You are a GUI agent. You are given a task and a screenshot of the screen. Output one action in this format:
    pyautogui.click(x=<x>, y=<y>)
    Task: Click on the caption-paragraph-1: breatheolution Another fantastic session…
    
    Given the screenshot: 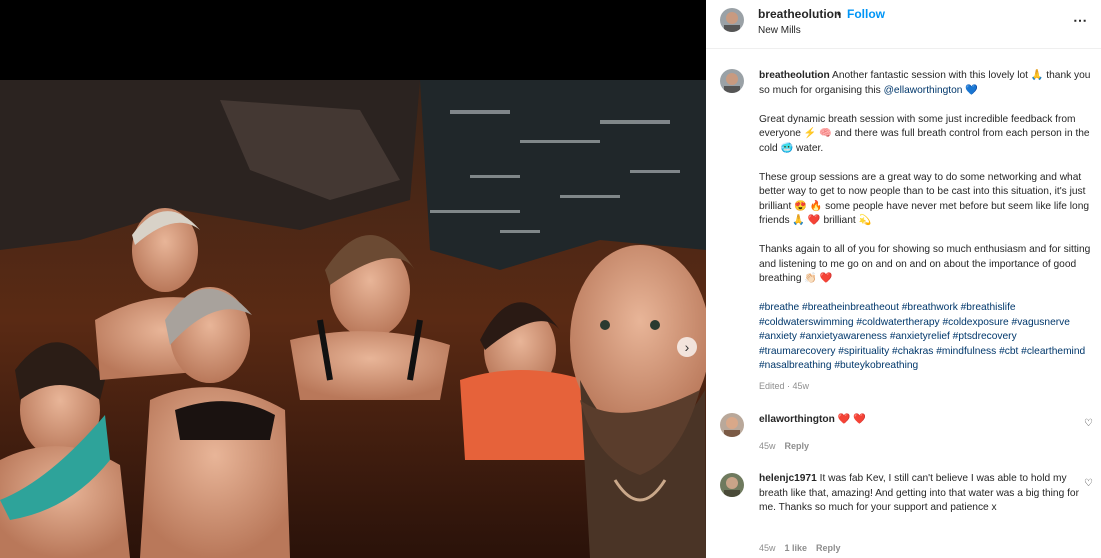 What is the action you would take?
    pyautogui.click(x=927, y=83)
    